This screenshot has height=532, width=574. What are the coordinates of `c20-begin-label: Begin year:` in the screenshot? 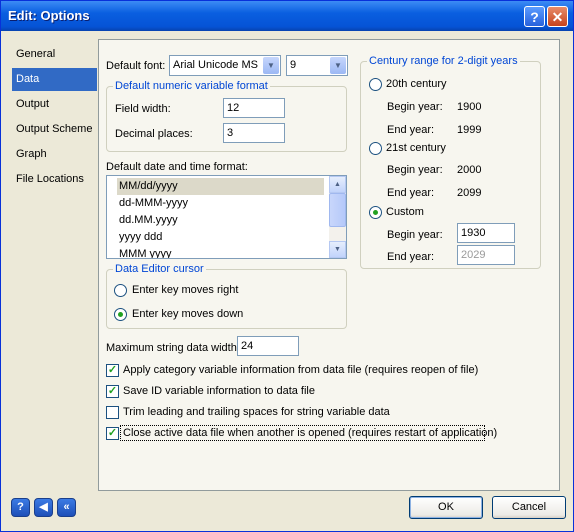 It's located at (415, 107).